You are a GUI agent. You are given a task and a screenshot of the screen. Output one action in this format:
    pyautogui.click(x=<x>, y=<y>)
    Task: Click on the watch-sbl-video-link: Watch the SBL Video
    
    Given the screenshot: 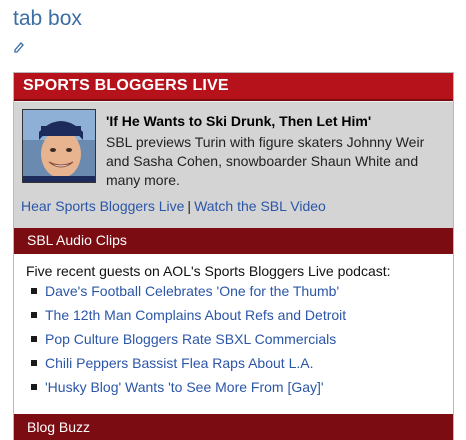 What is the action you would take?
    pyautogui.click(x=260, y=206)
    